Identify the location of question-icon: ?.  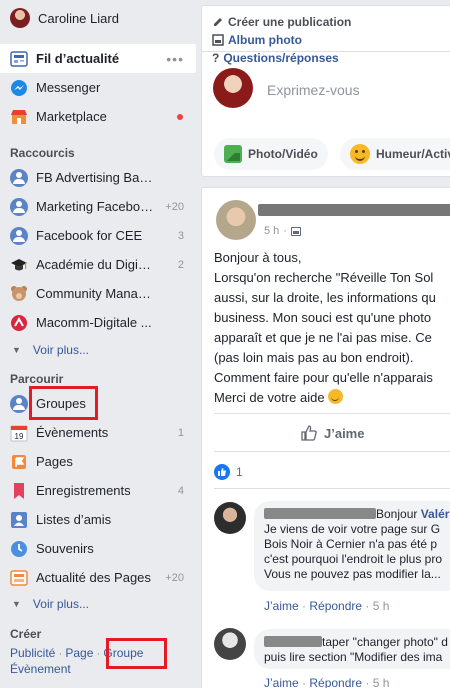
(216, 58).